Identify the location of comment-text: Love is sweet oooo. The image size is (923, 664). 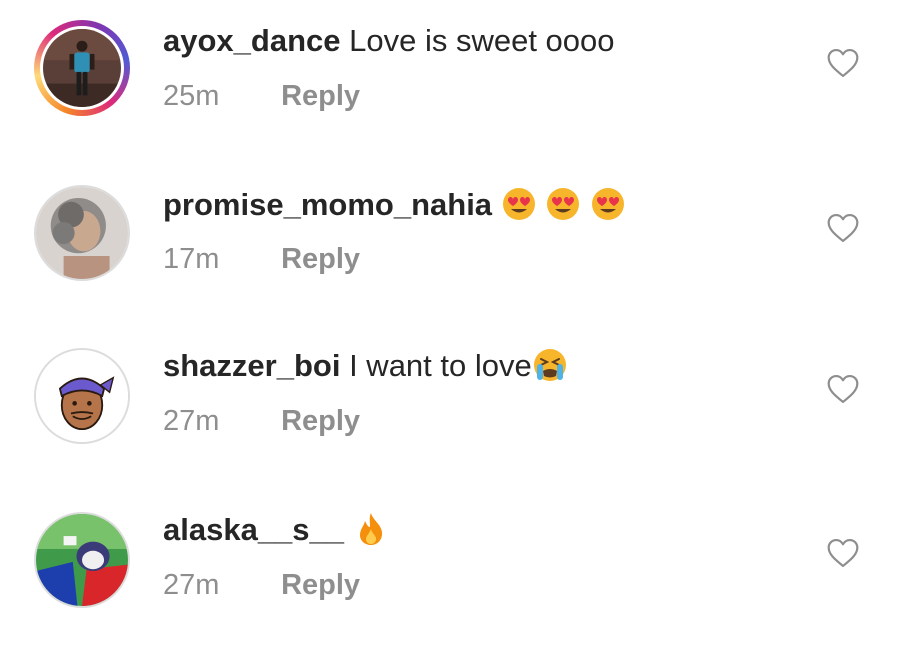
(482, 40).